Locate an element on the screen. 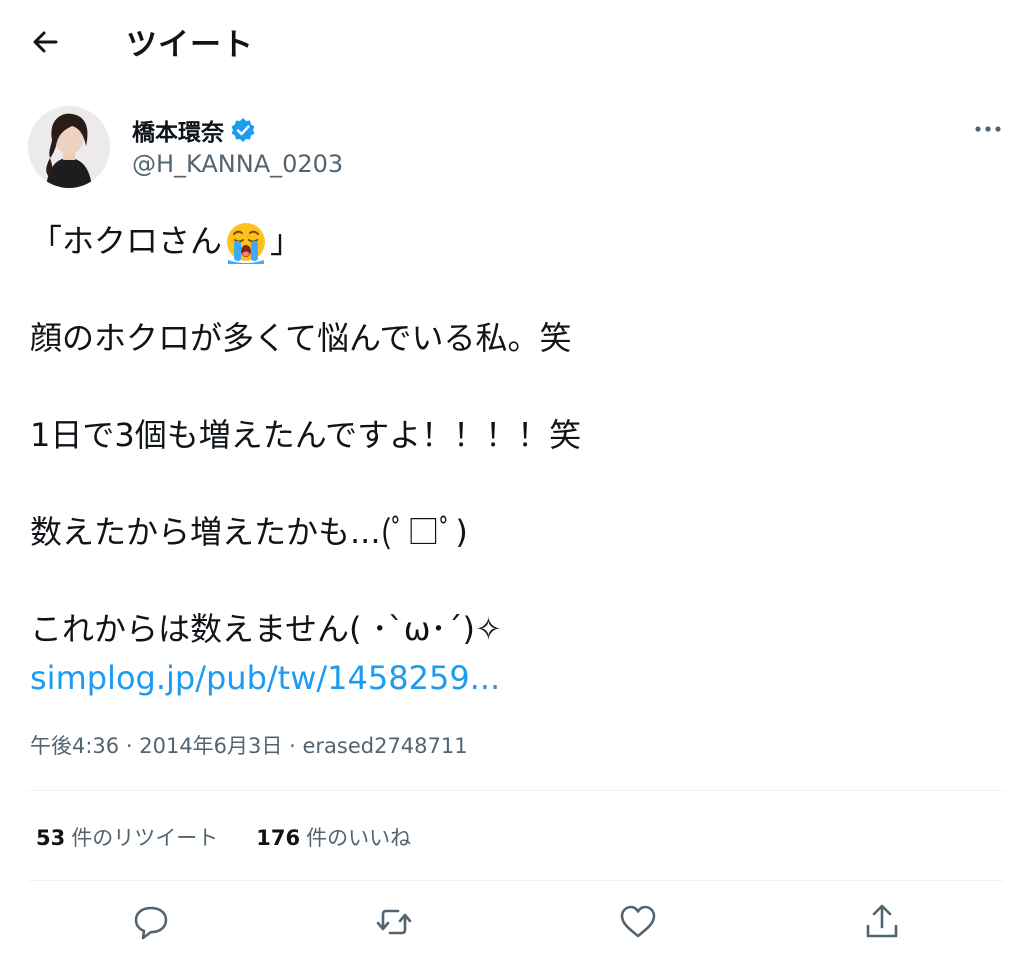  tweet-line-1: 「ホクロさん 」 is located at coordinates (166, 241).